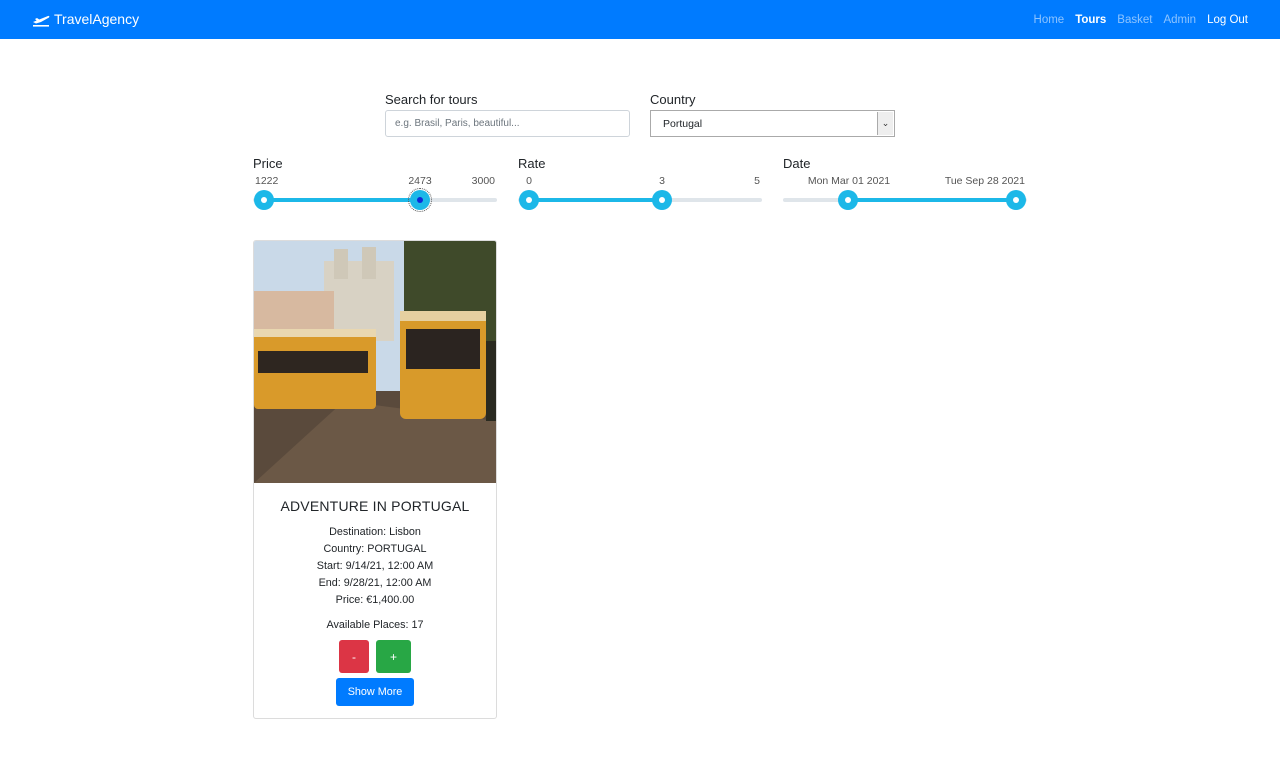  Describe the element at coordinates (772, 123) in the screenshot. I see `country-select: Portugal ⌄` at that location.